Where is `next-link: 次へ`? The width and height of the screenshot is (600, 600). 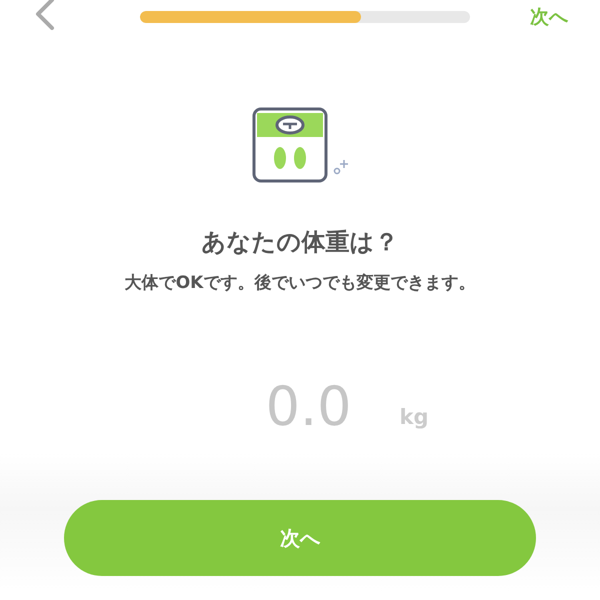
next-link: 次へ is located at coordinates (549, 17).